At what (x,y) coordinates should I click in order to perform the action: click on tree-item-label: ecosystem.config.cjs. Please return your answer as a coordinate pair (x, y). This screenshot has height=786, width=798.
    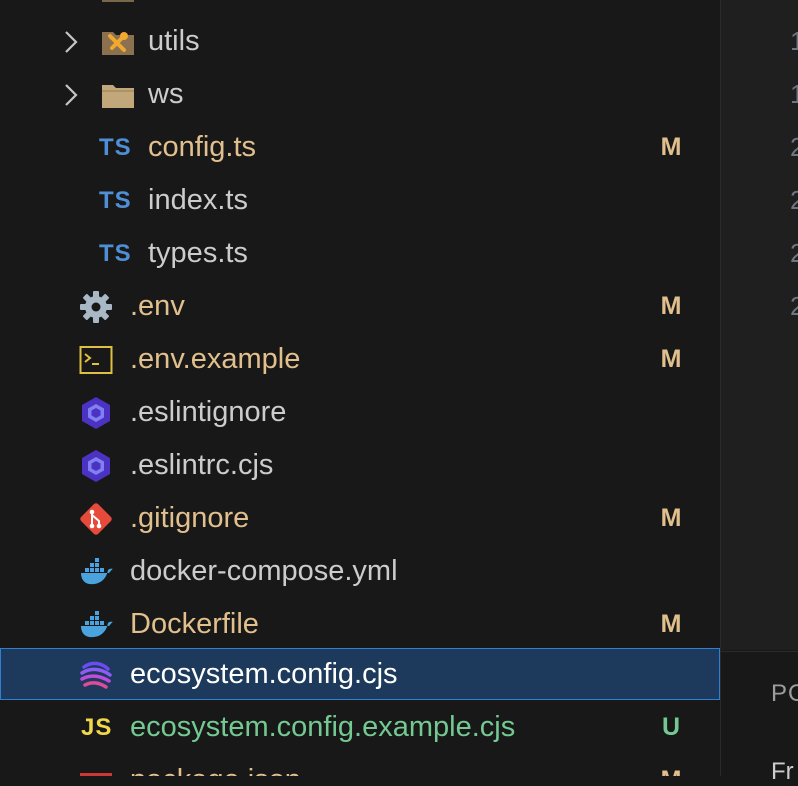
    Looking at the image, I should click on (264, 674).